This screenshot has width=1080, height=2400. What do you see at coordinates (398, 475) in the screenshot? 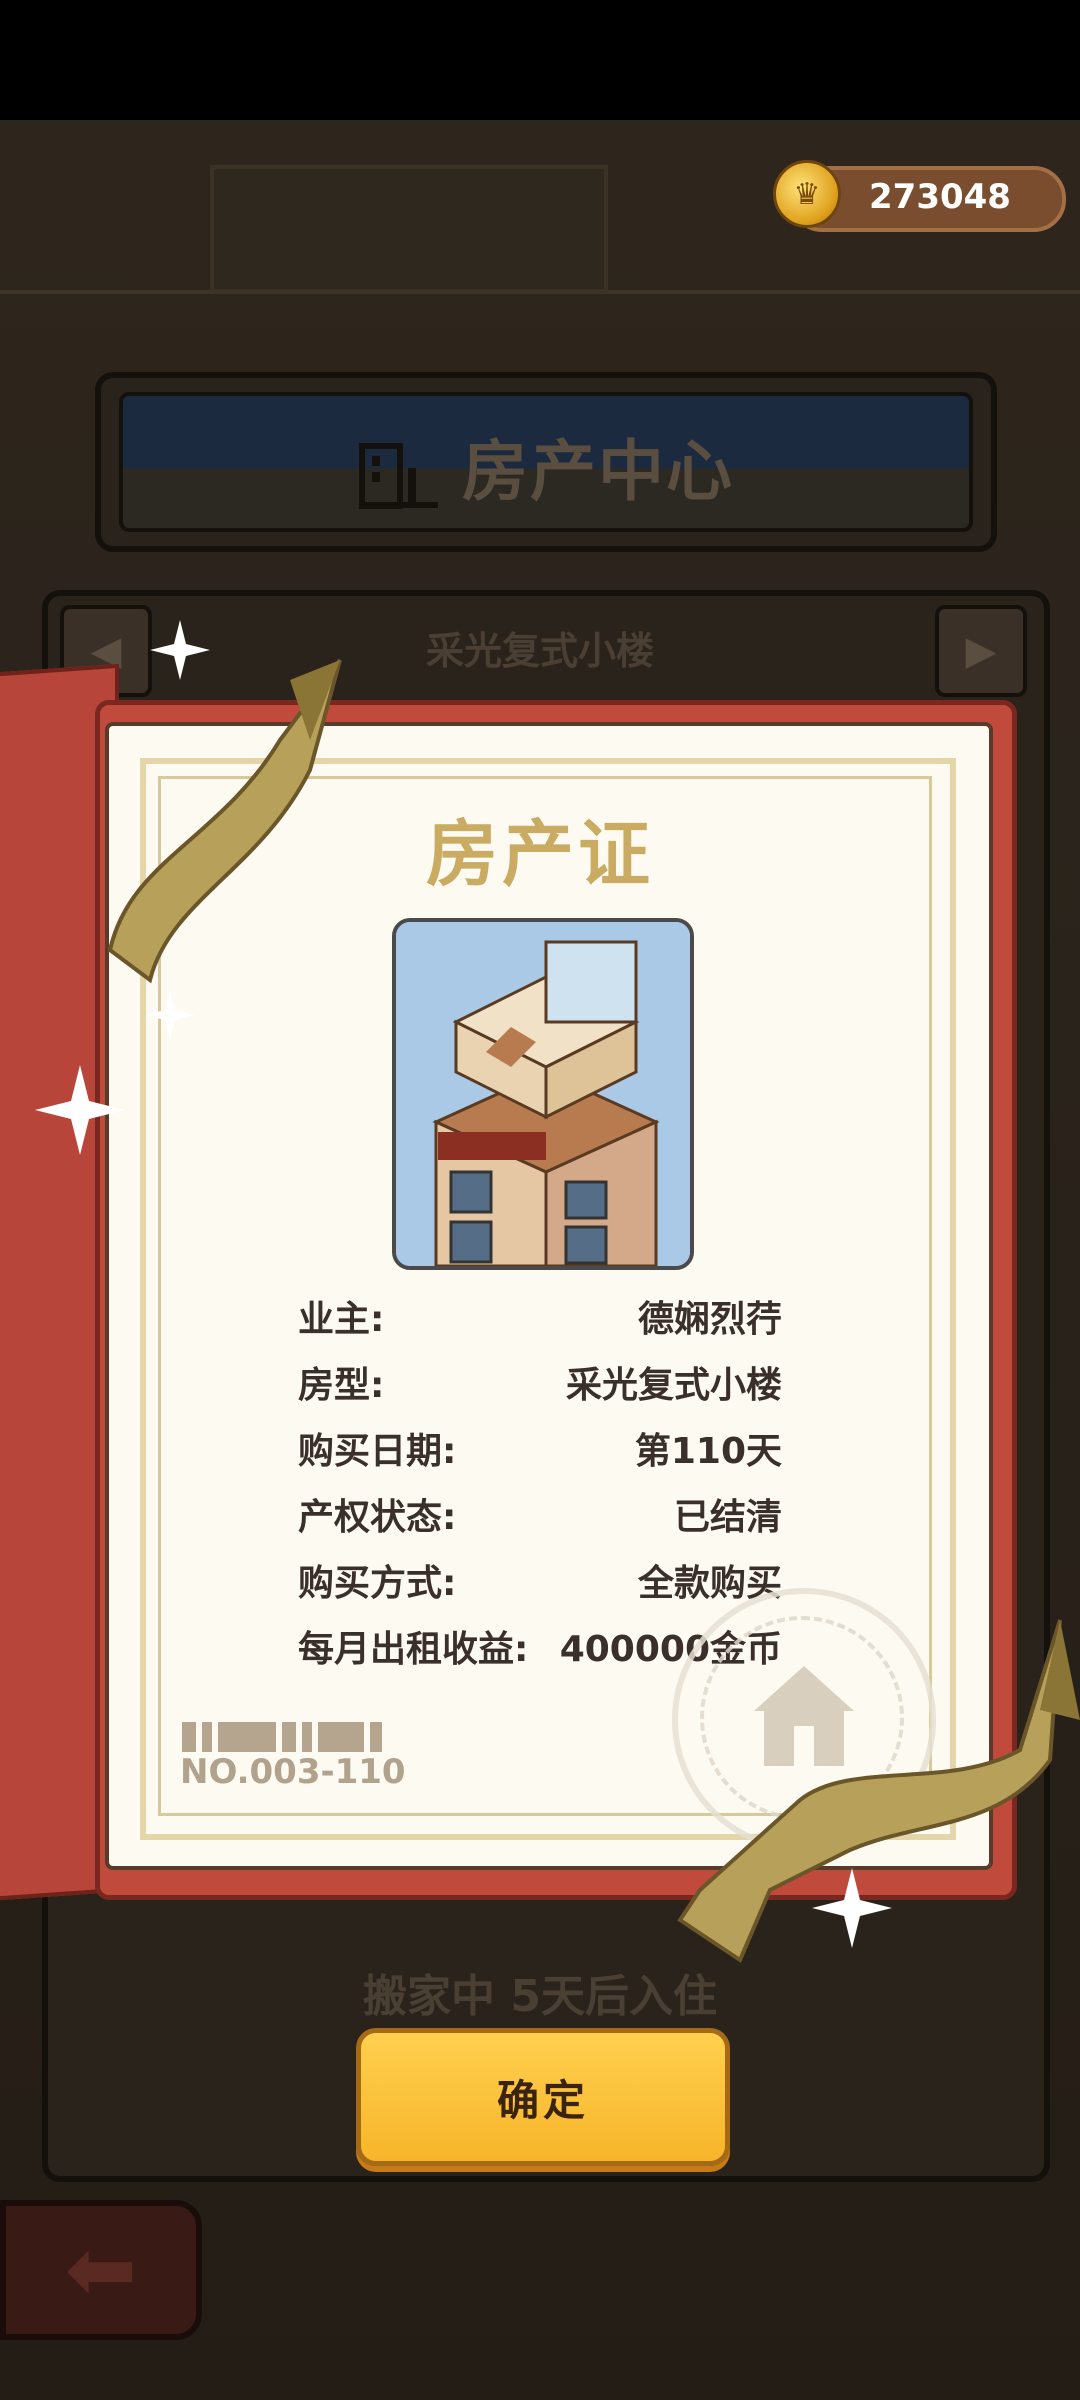
I see `building-icon` at bounding box center [398, 475].